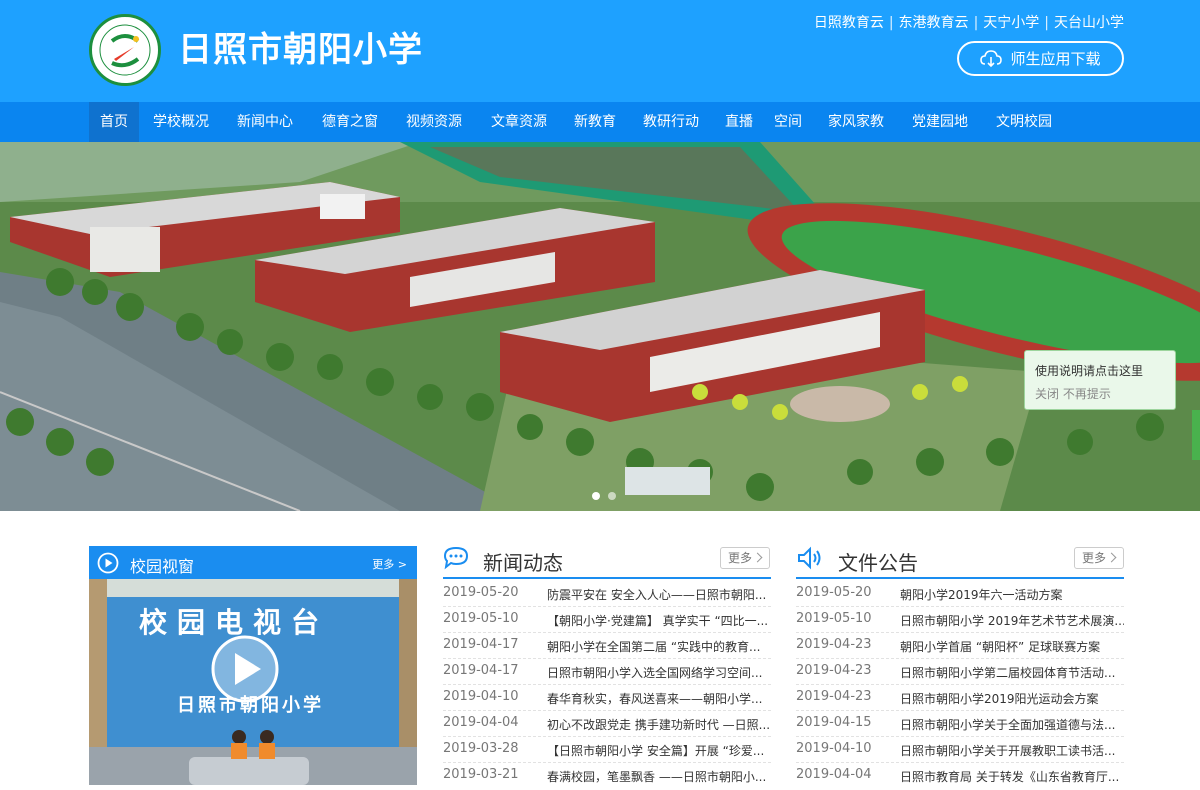  What do you see at coordinates (809, 558) in the screenshot?
I see `speaker-icon` at bounding box center [809, 558].